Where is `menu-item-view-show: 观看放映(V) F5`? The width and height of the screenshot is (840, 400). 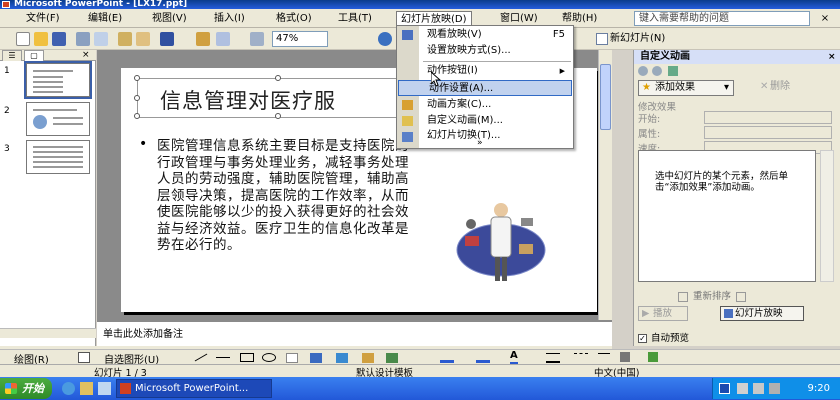 menu-item-view-show: 观看放映(V) F5 is located at coordinates (485, 35).